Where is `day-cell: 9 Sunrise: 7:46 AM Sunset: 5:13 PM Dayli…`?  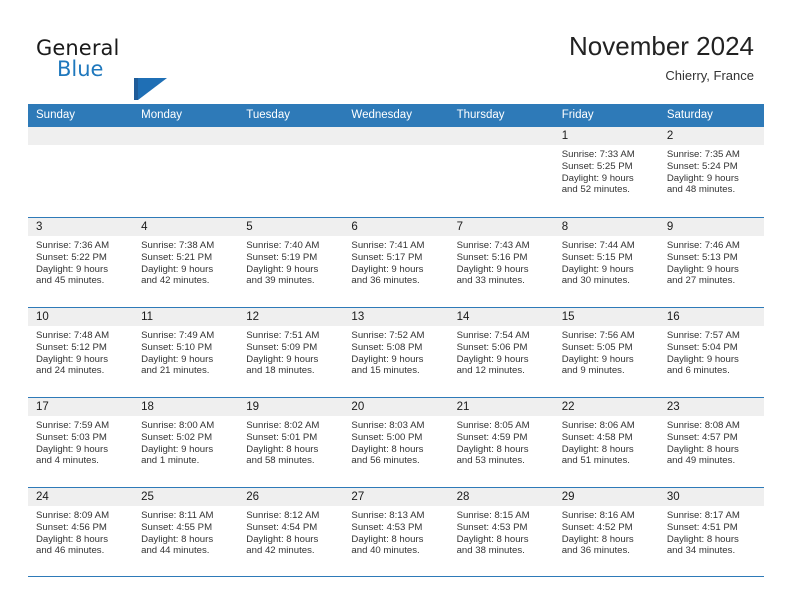
day-cell: 9 Sunrise: 7:46 AM Sunset: 5:13 PM Dayli… is located at coordinates (711, 262).